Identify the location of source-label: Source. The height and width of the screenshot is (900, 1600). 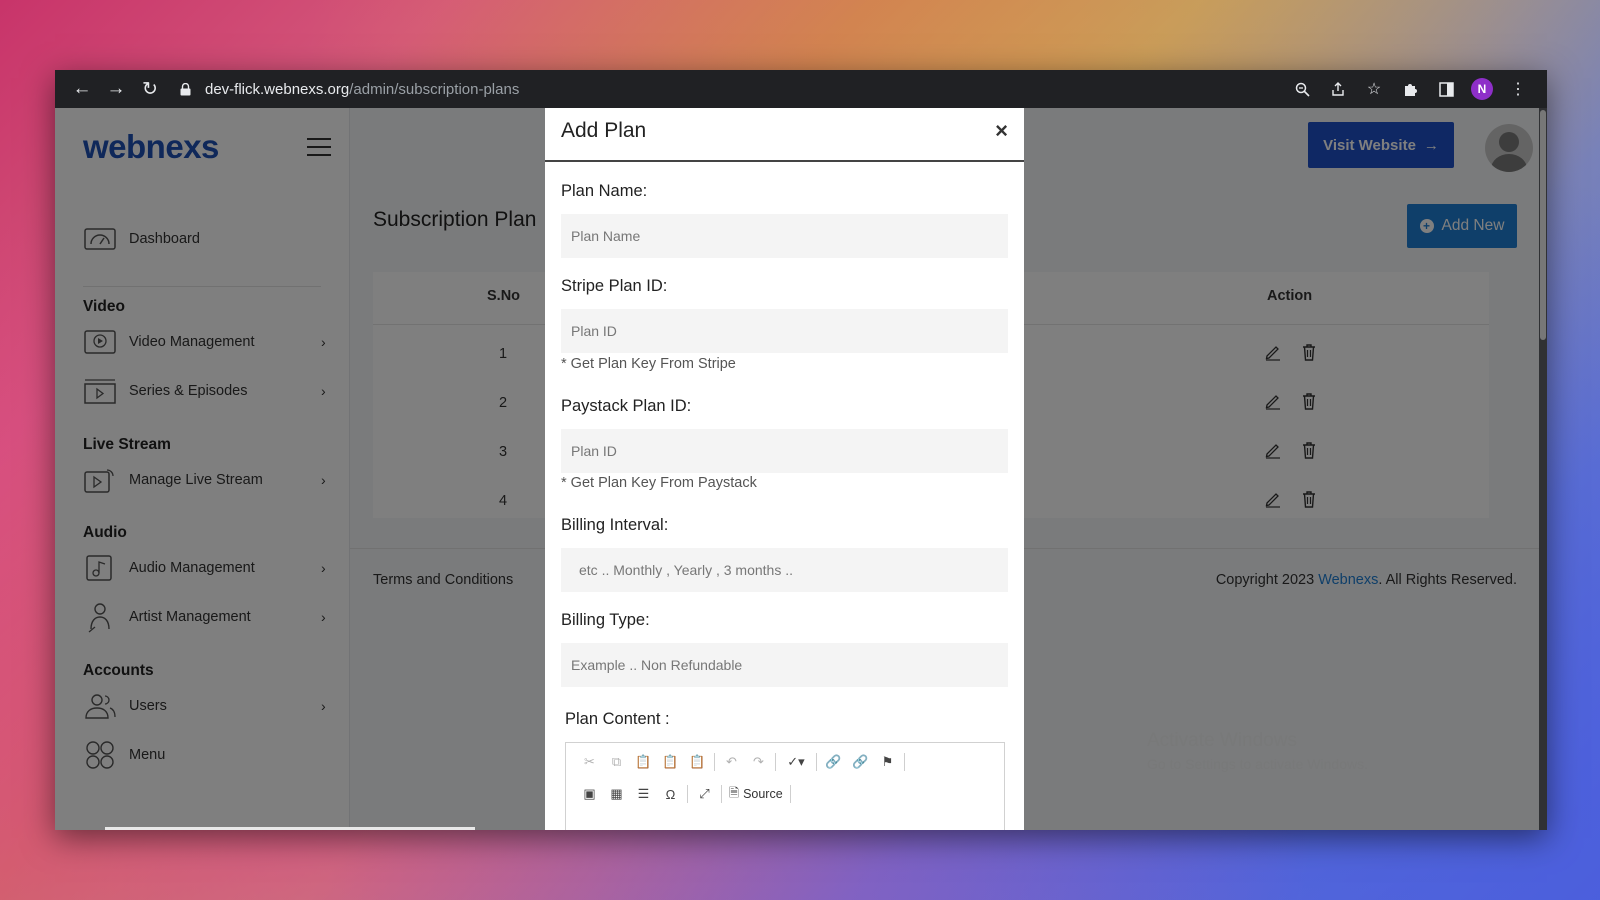
(763, 794).